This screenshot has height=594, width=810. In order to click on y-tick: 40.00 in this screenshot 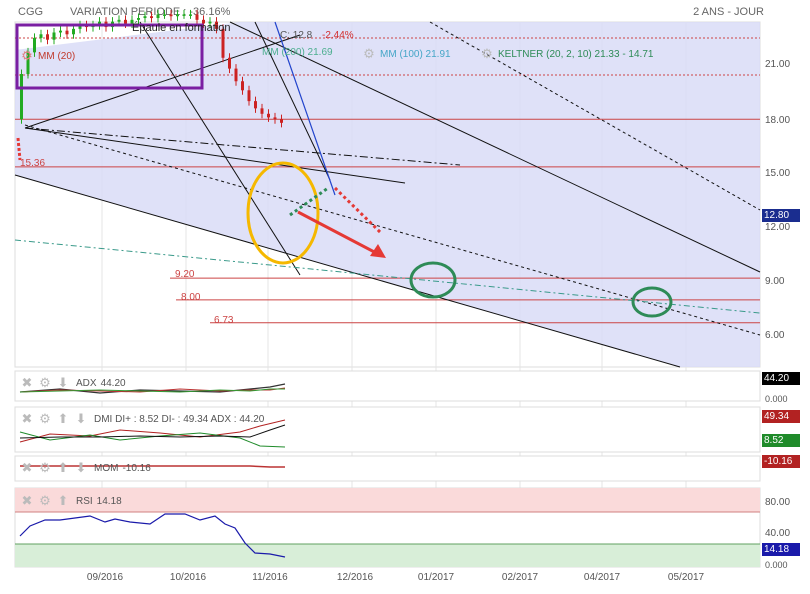, I will do `click(778, 533)`.